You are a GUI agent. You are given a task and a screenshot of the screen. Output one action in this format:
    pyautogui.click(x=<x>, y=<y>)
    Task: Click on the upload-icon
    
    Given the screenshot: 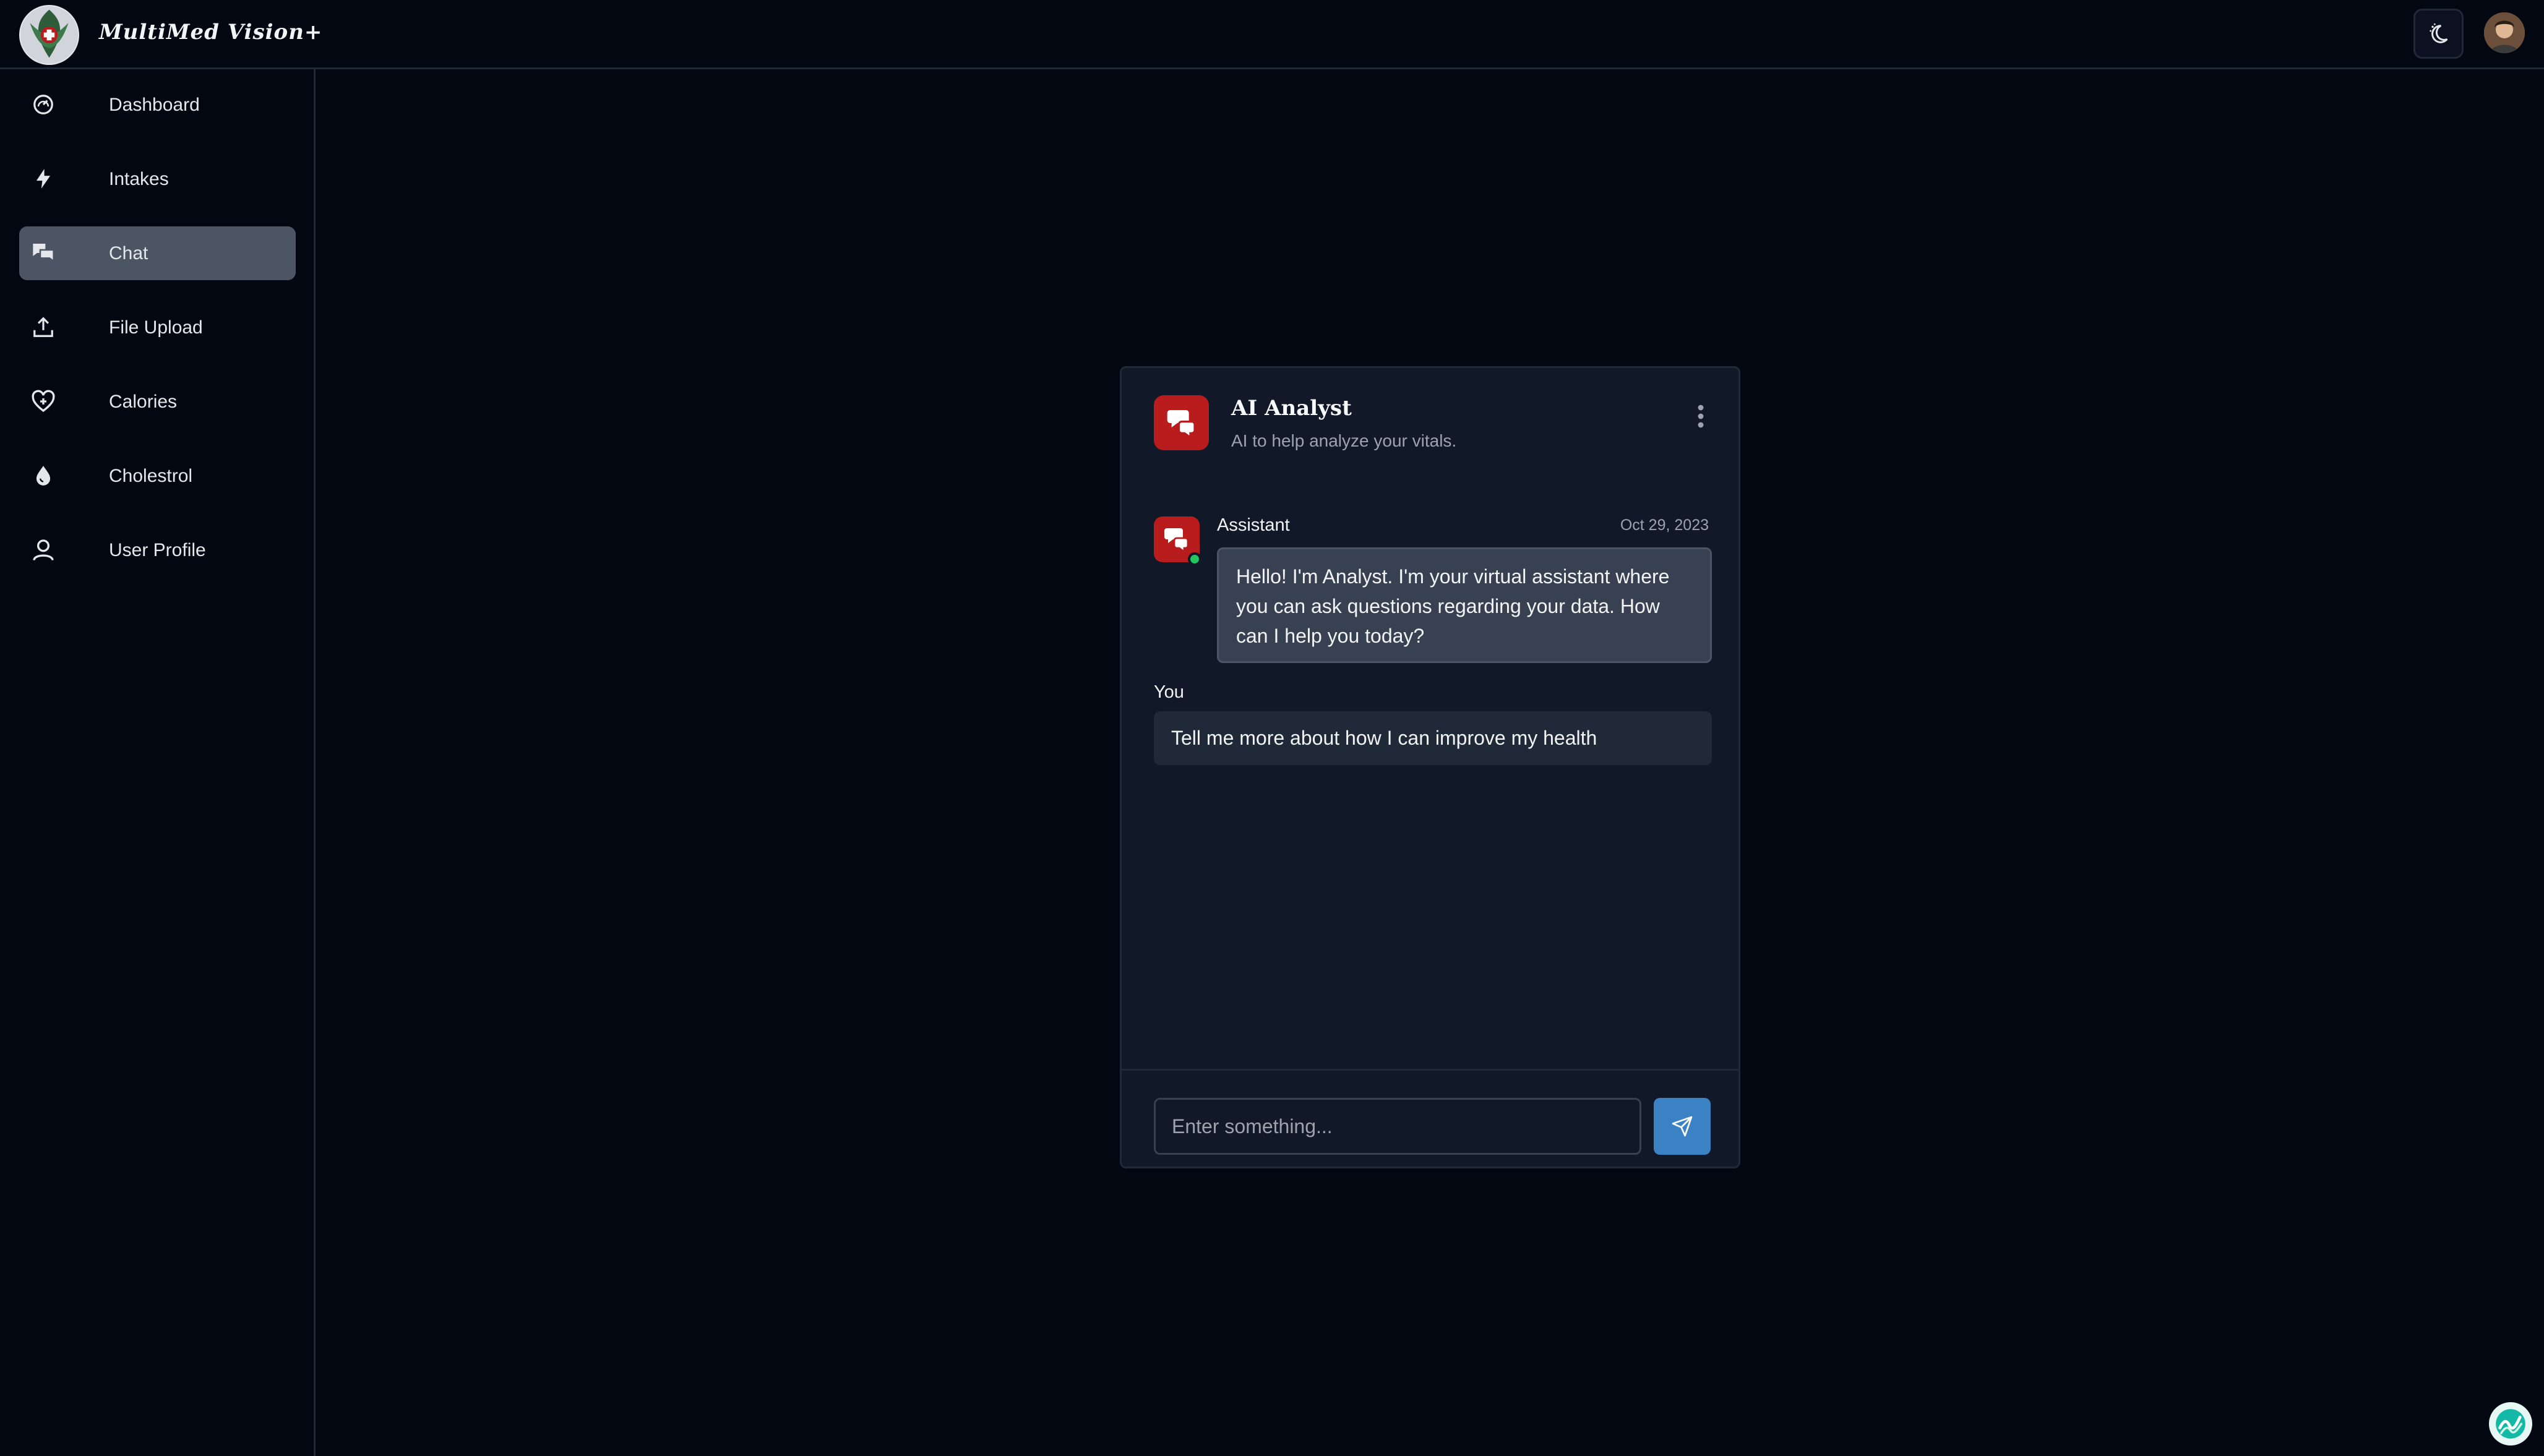 What is the action you would take?
    pyautogui.click(x=44, y=327)
    